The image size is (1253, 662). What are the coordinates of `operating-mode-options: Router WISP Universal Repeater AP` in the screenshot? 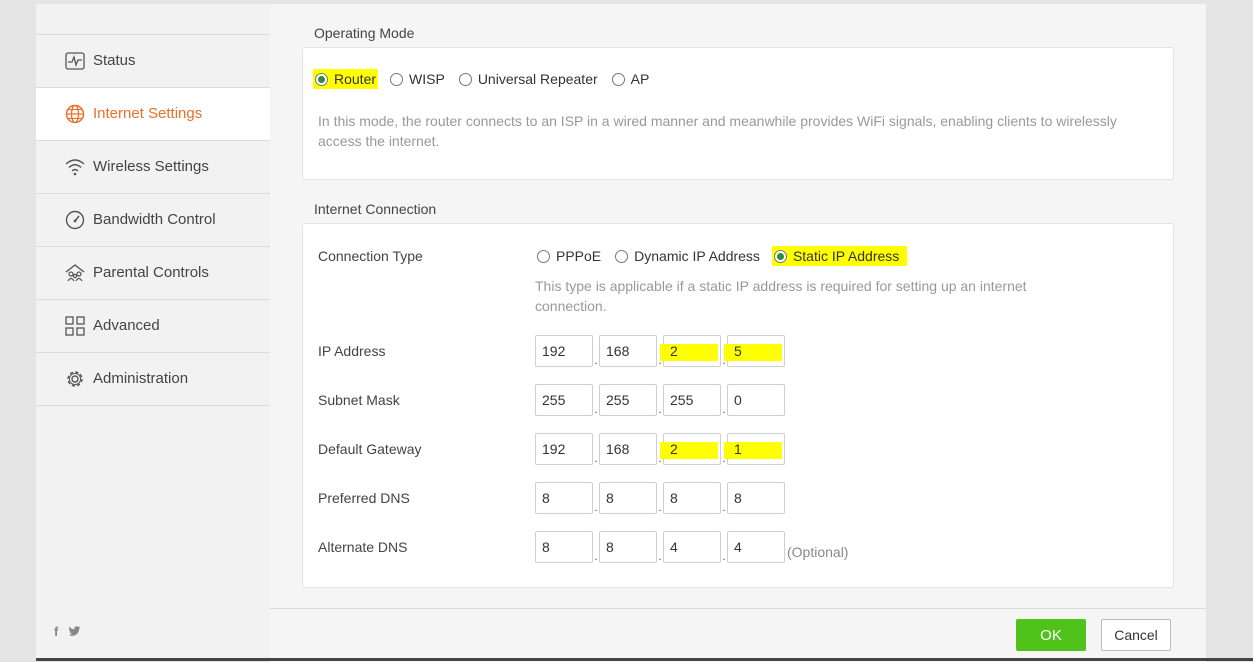 It's located at (487, 79).